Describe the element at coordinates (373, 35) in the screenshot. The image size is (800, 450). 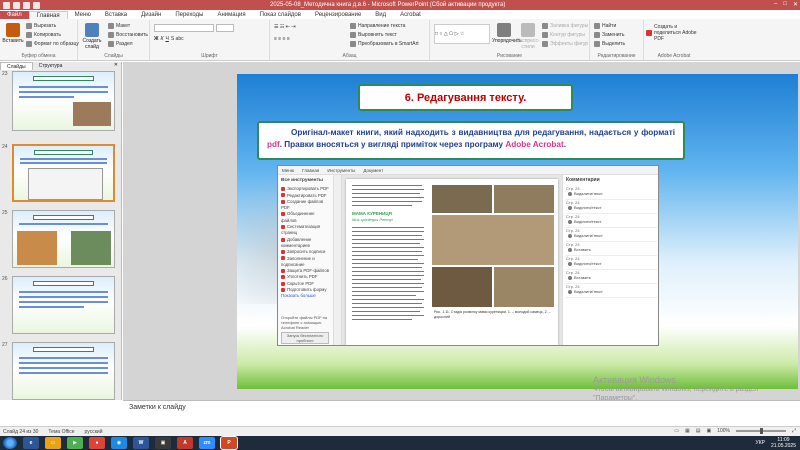
I see `align-text-button: Выровнять текст` at that location.